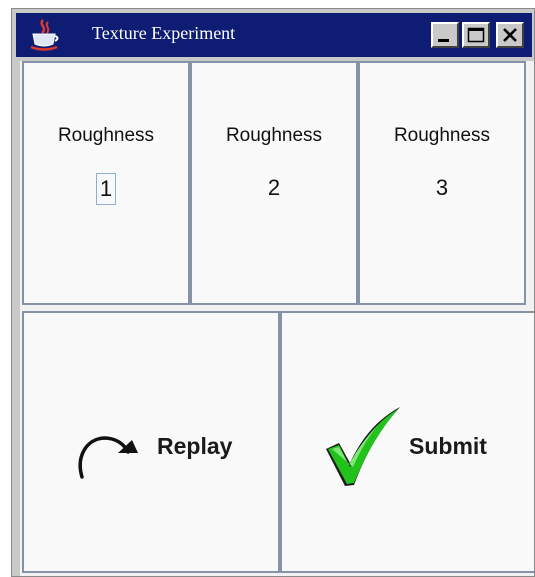 The image size is (535, 577). What do you see at coordinates (108, 457) in the screenshot?
I see `replay-arrow-icon` at bounding box center [108, 457].